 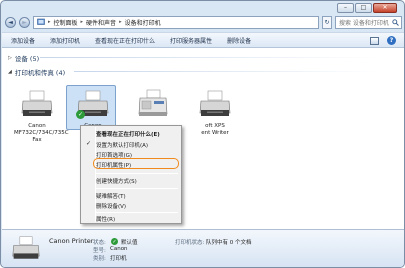 I want to click on add-printer-button: 添加打印机, so click(x=65, y=40).